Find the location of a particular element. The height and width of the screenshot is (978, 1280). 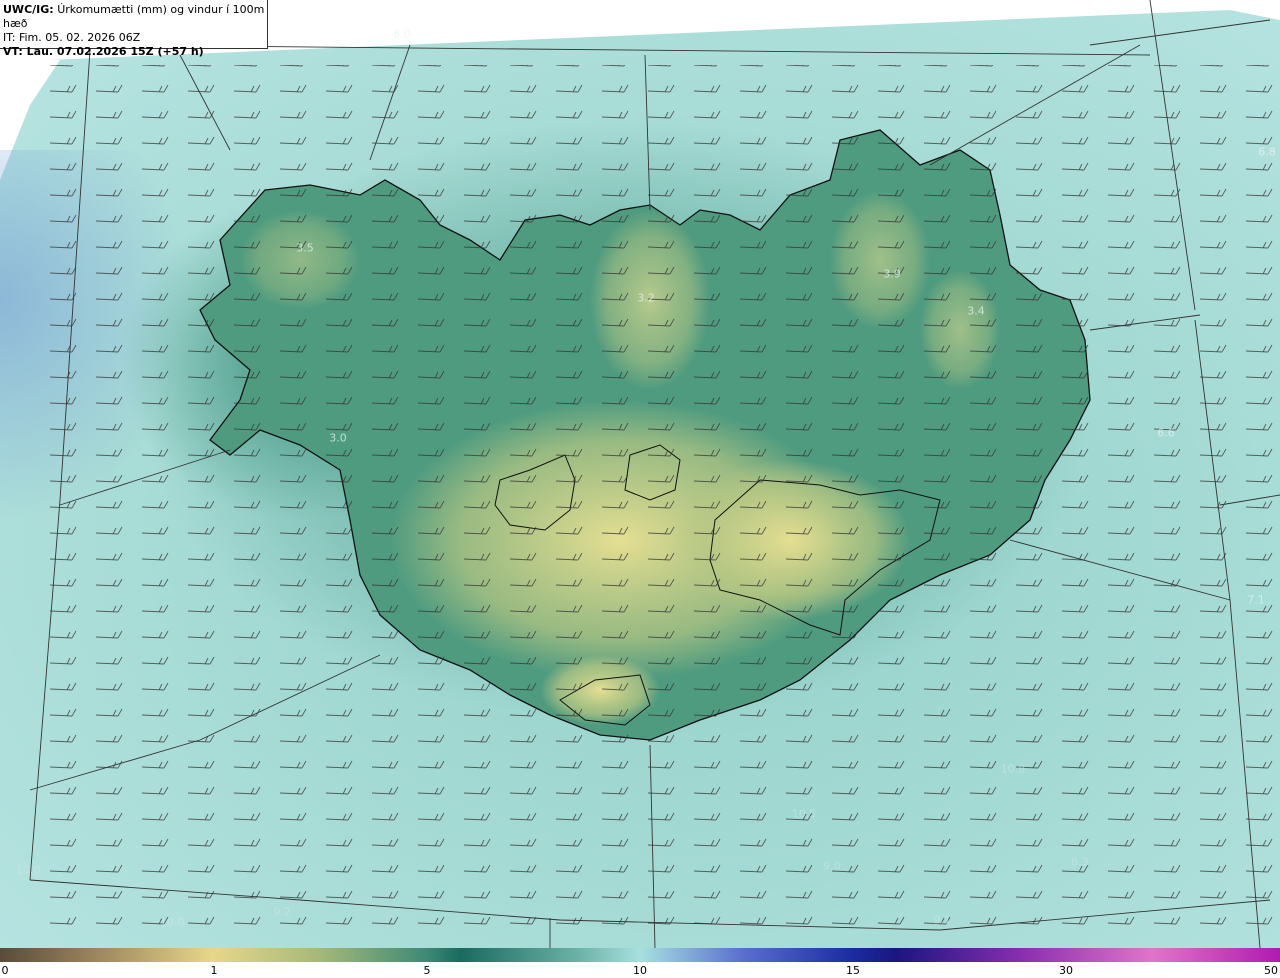

colorbar-tick: 10 is located at coordinates (640, 970).